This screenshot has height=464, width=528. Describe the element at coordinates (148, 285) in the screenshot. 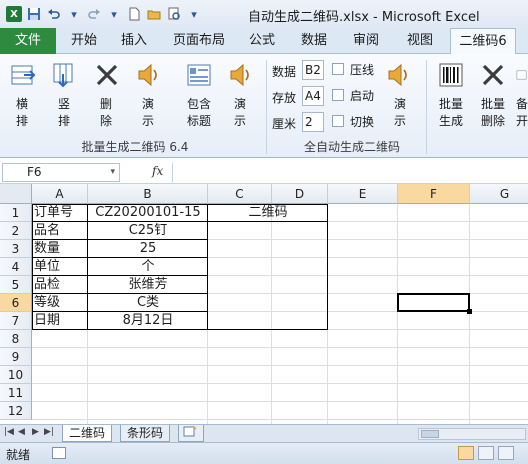

I see `cell-b5: 张维芳` at that location.